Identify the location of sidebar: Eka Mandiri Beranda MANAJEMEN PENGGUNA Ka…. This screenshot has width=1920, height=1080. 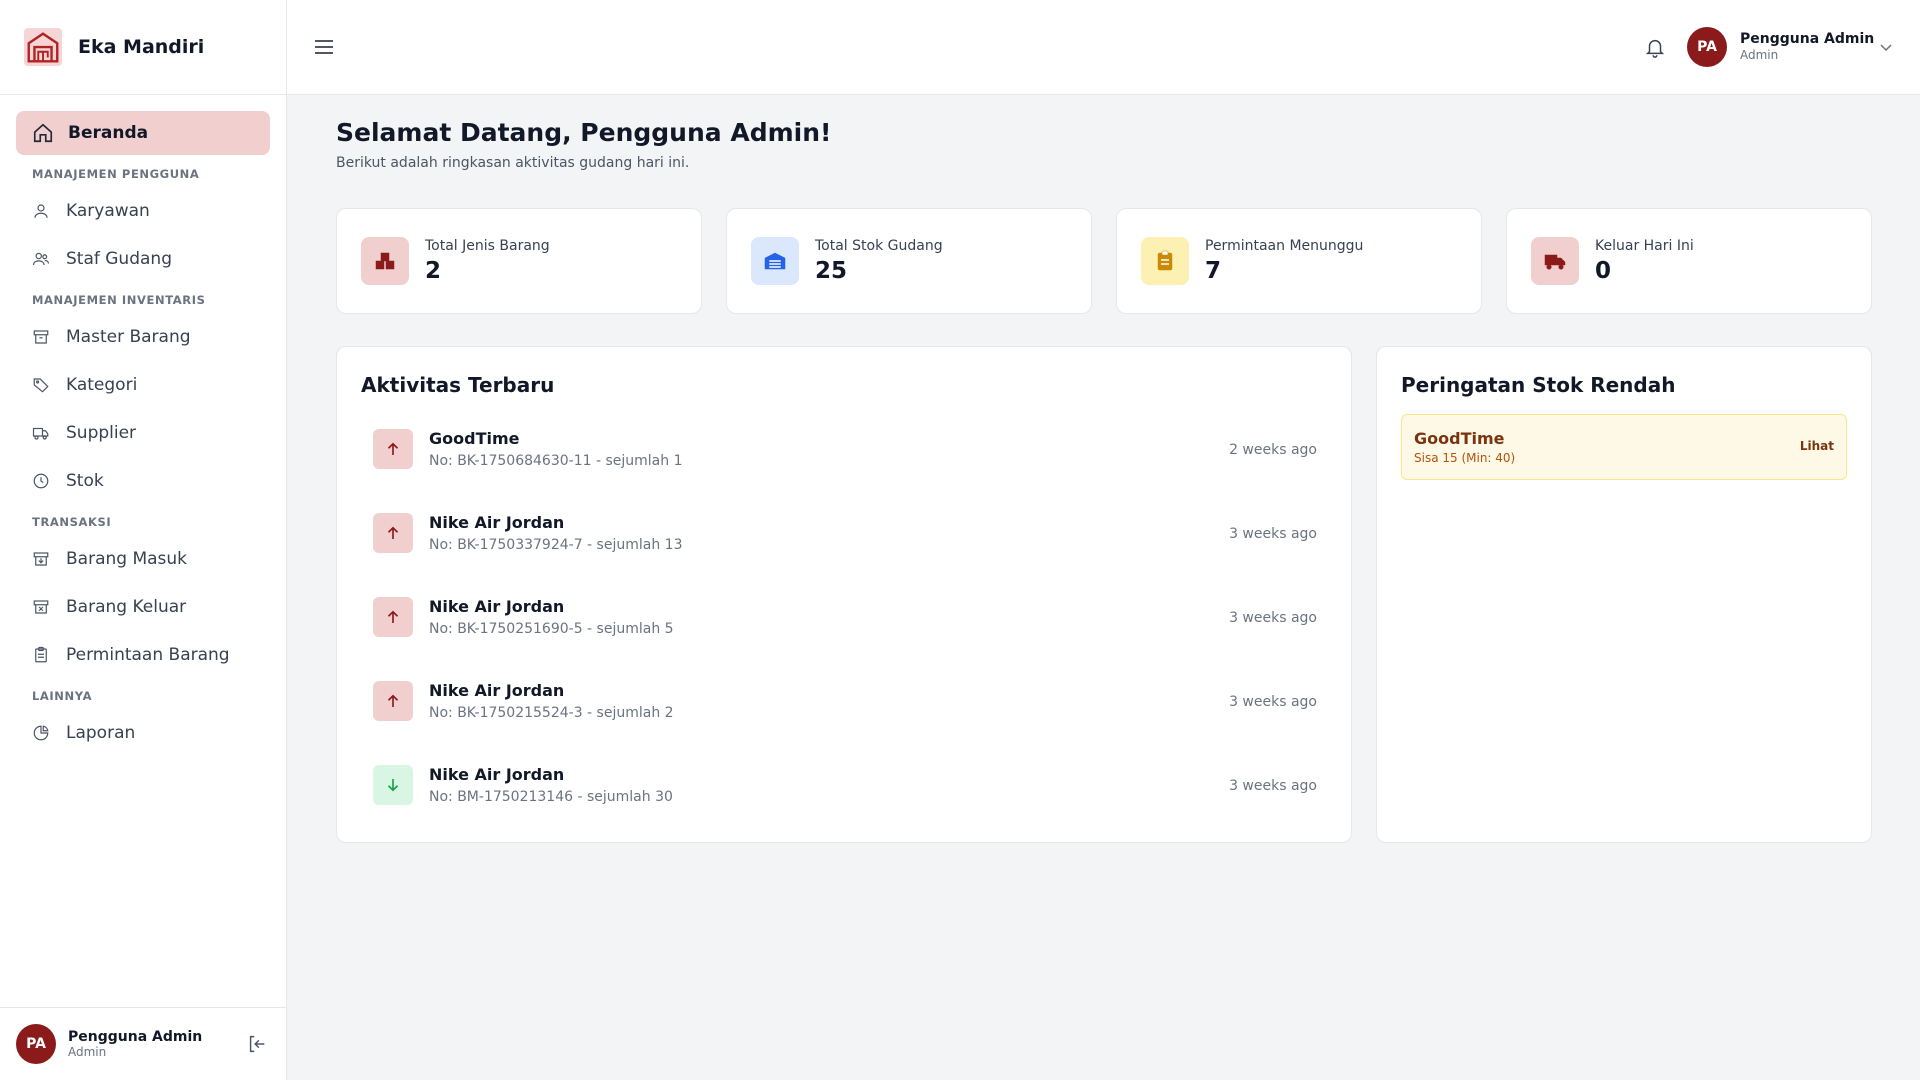
(143, 540).